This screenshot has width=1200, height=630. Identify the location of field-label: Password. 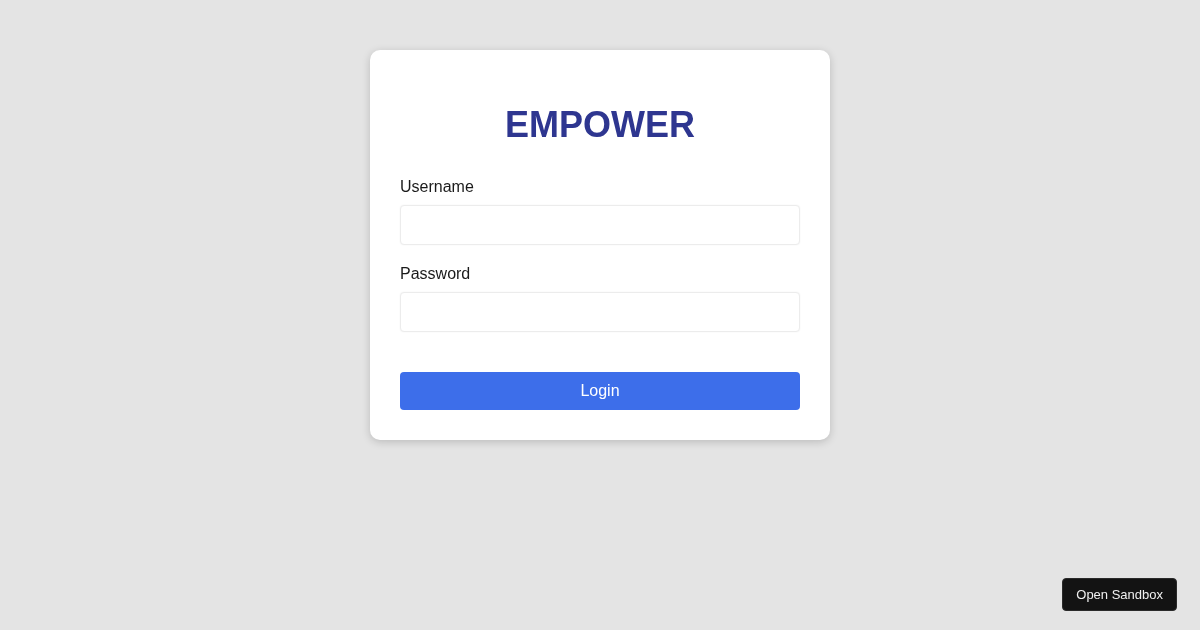
(435, 274).